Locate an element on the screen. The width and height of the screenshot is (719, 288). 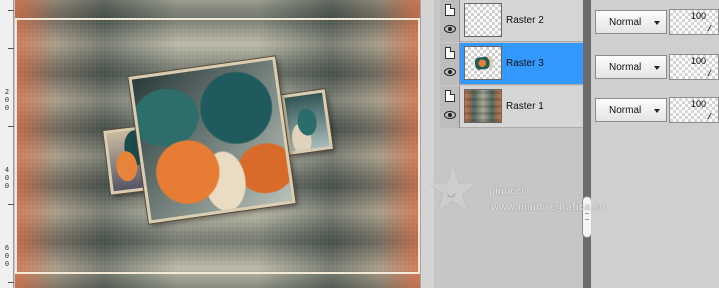
layer-row-raster-2: Raster 2 is located at coordinates (511, 21).